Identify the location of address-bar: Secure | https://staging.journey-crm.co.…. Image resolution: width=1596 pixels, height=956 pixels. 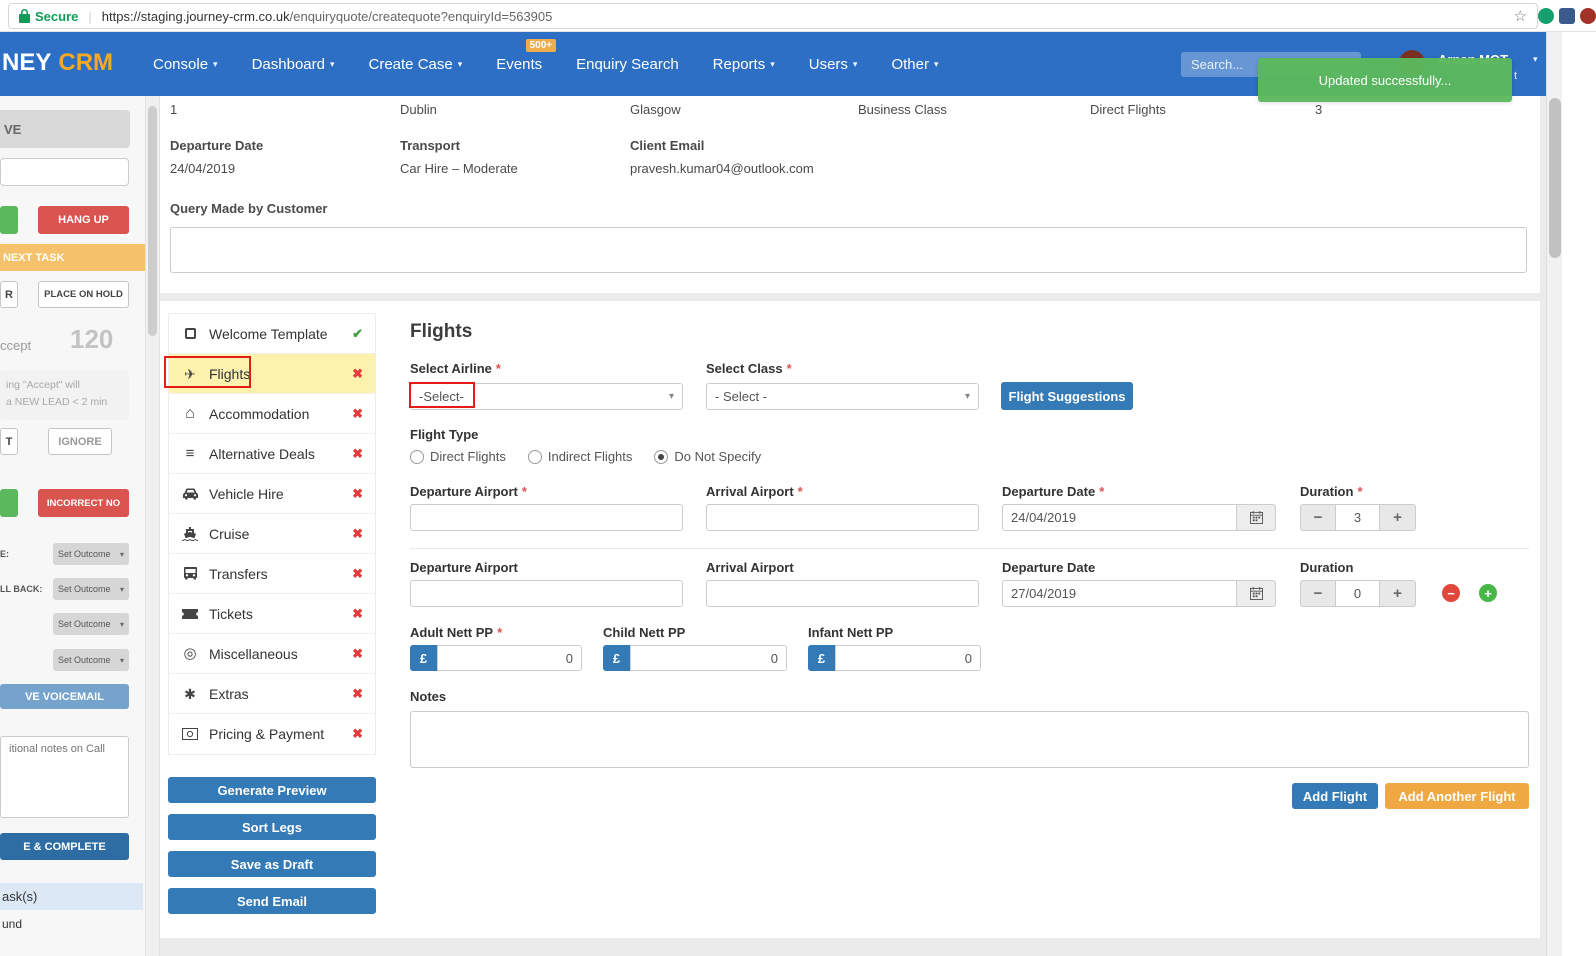
(773, 16).